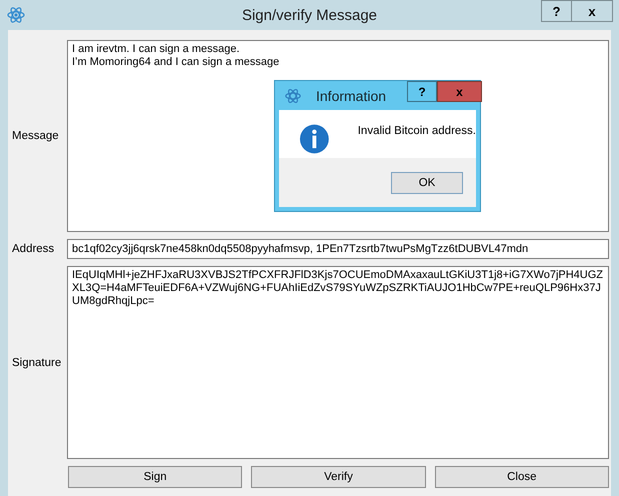 This screenshot has height=496, width=619. I want to click on window-title: Sign/verify Message, so click(310, 15).